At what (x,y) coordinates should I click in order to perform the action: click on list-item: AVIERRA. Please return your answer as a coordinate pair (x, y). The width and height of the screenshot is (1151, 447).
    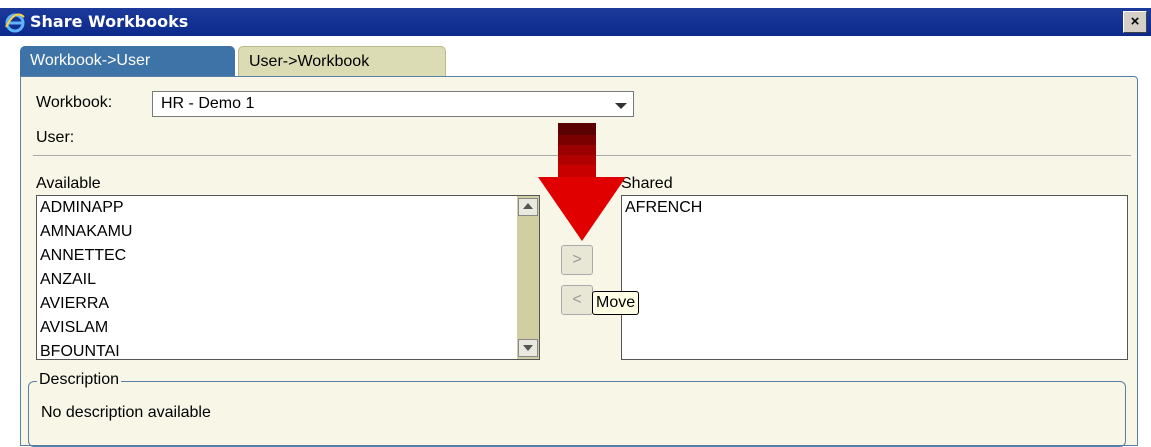
    Looking at the image, I should click on (288, 304).